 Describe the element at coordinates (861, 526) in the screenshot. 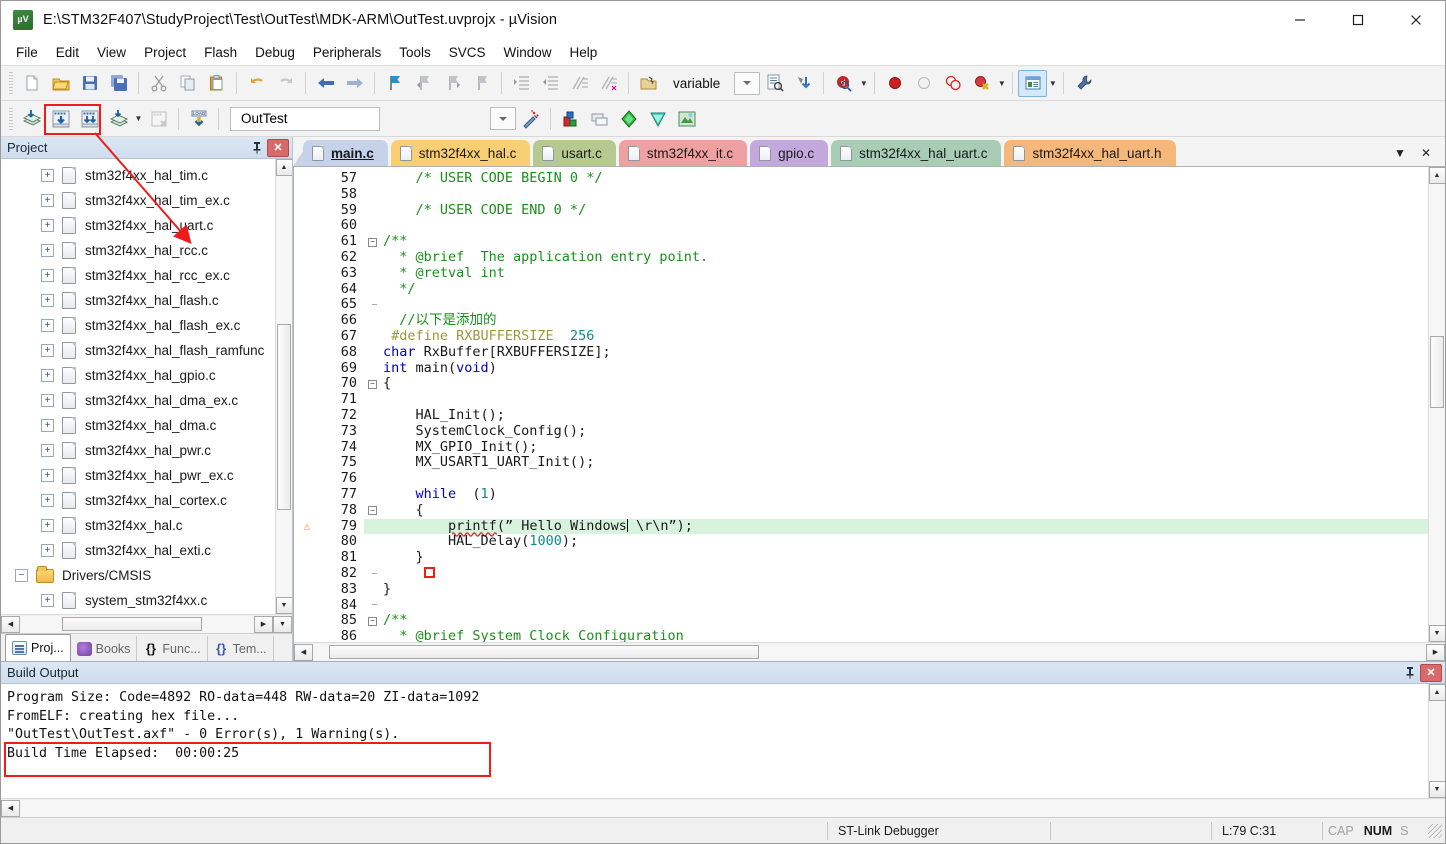

I see `code-line: ⚠ 79 printf(” Hello Windows \r\n”);` at that location.